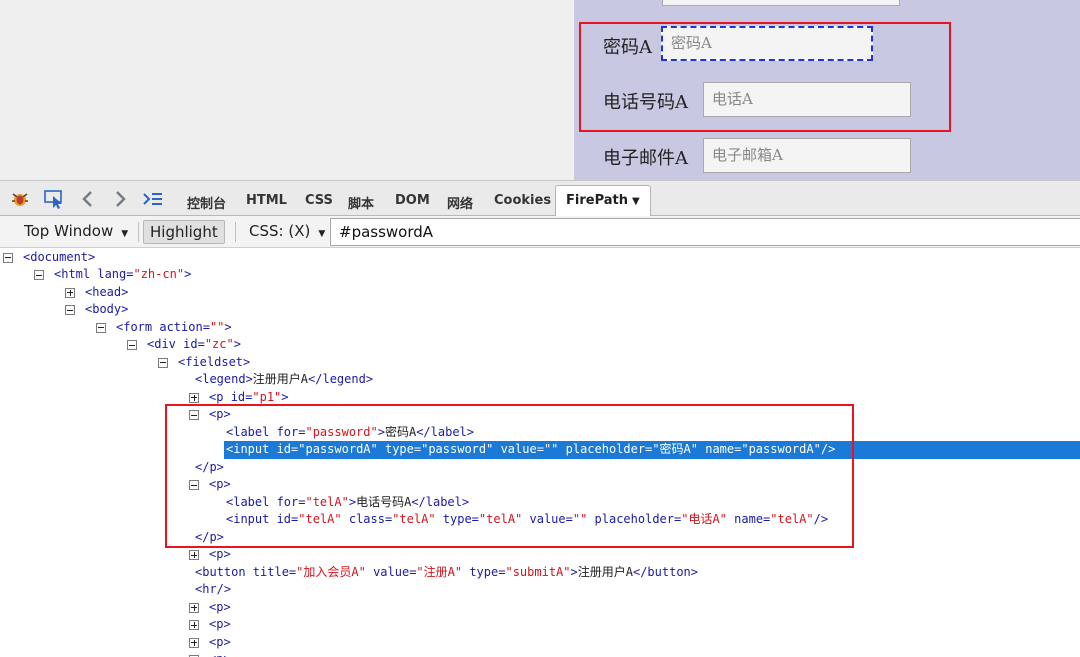 Image resolution: width=1080 pixels, height=657 pixels. Describe the element at coordinates (153, 199) in the screenshot. I see `console-toggle-icon` at that location.